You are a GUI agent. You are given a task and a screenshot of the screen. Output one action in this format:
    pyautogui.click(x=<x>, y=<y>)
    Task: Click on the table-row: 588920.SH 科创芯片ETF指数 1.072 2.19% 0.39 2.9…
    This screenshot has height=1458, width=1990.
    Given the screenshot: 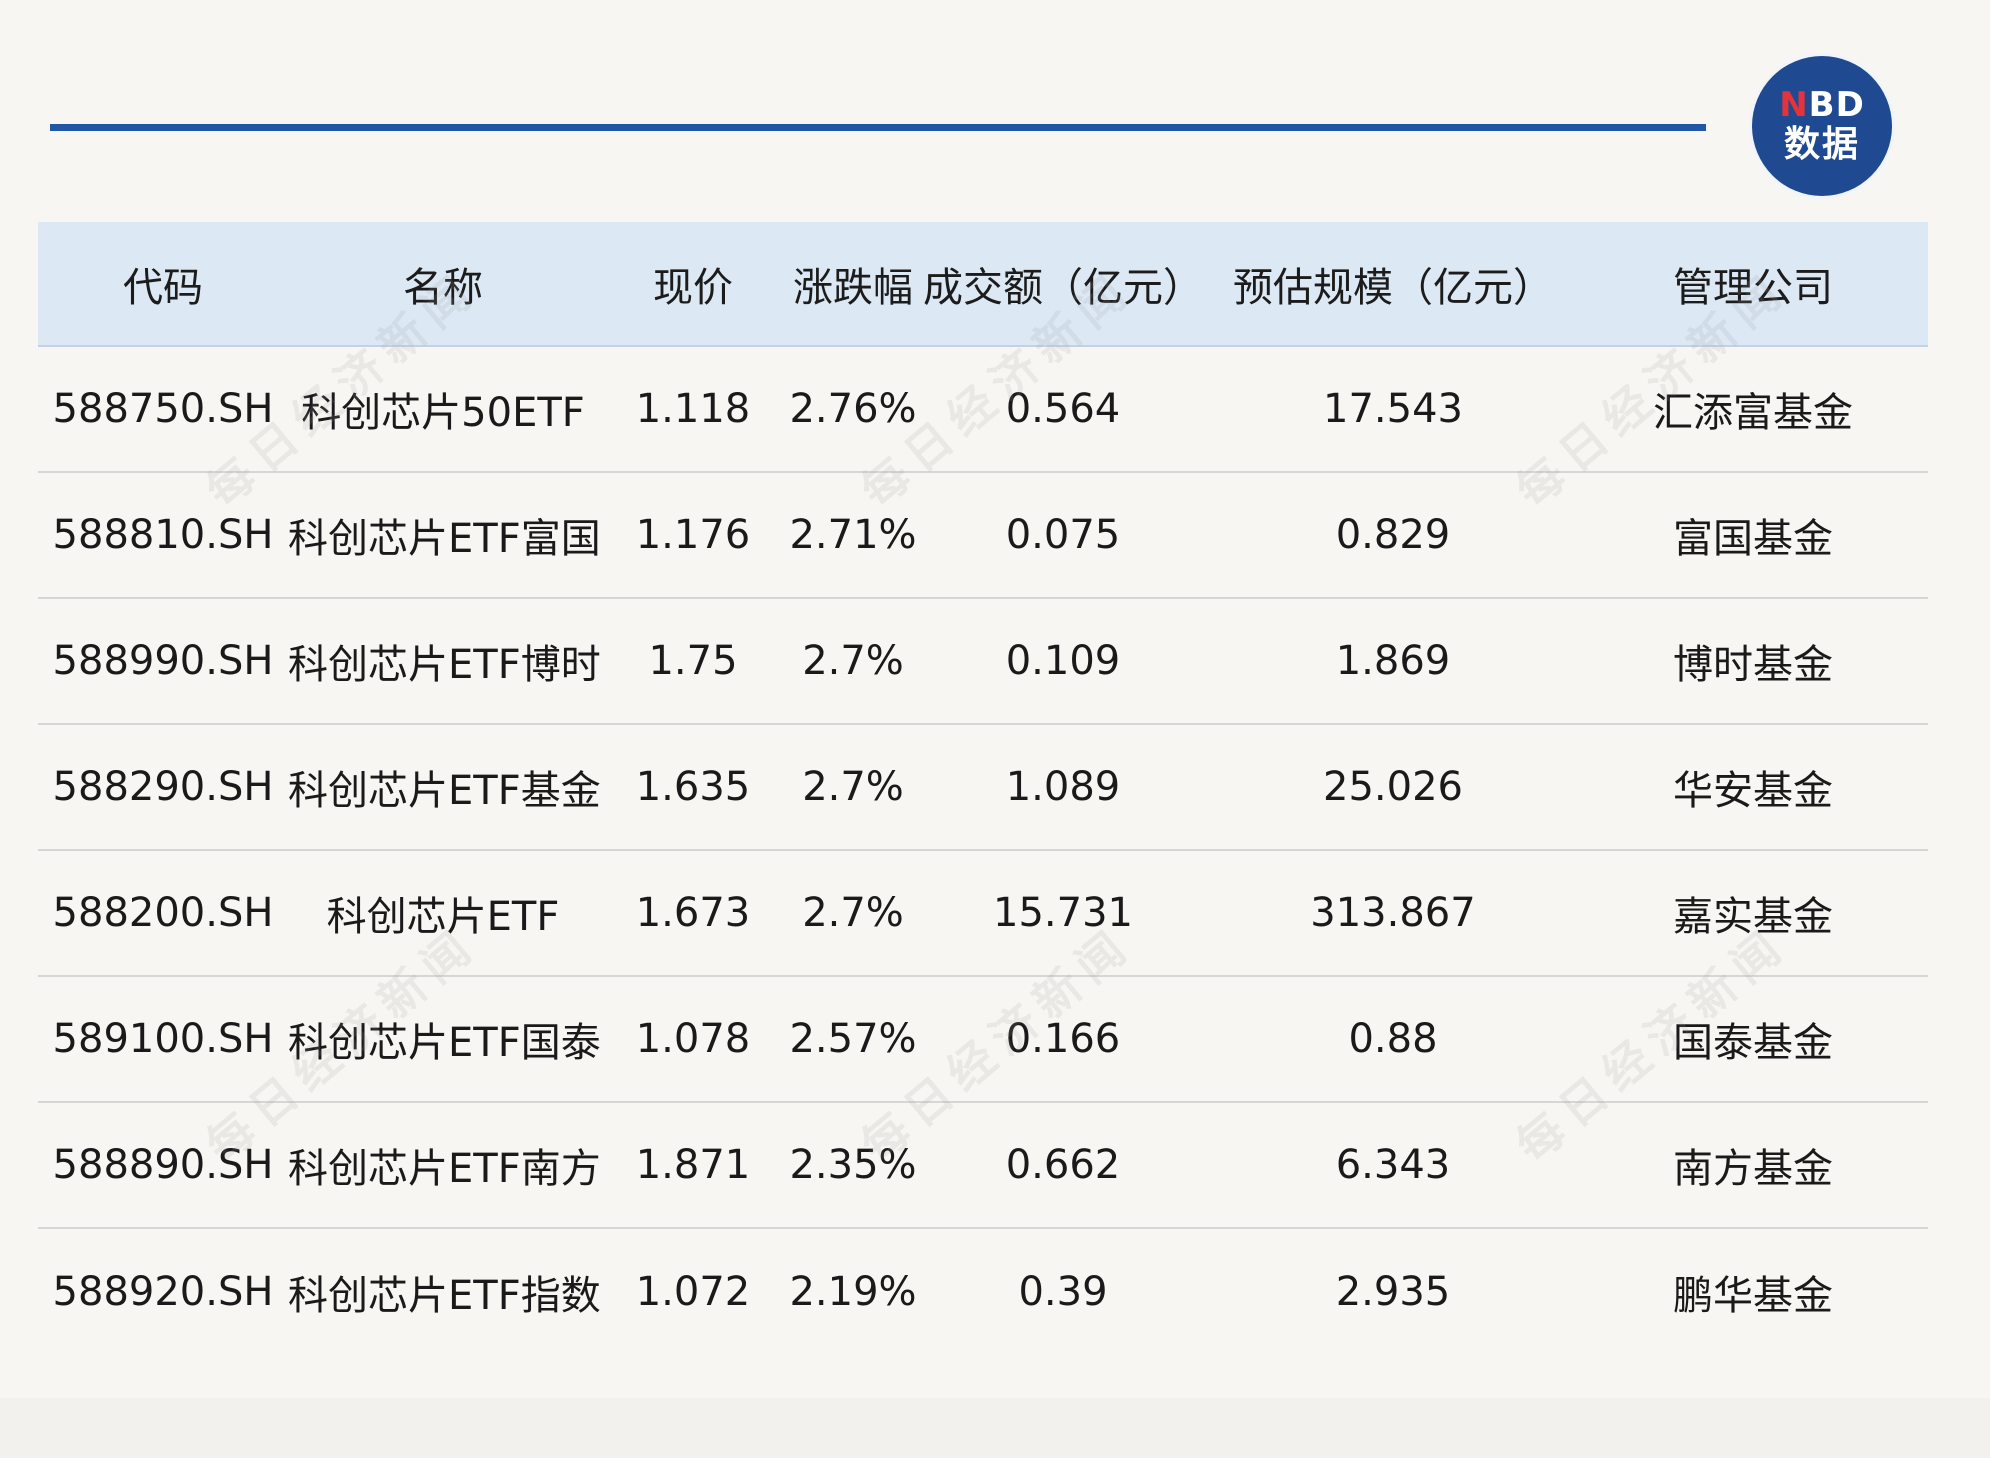 What is the action you would take?
    pyautogui.click(x=983, y=1291)
    